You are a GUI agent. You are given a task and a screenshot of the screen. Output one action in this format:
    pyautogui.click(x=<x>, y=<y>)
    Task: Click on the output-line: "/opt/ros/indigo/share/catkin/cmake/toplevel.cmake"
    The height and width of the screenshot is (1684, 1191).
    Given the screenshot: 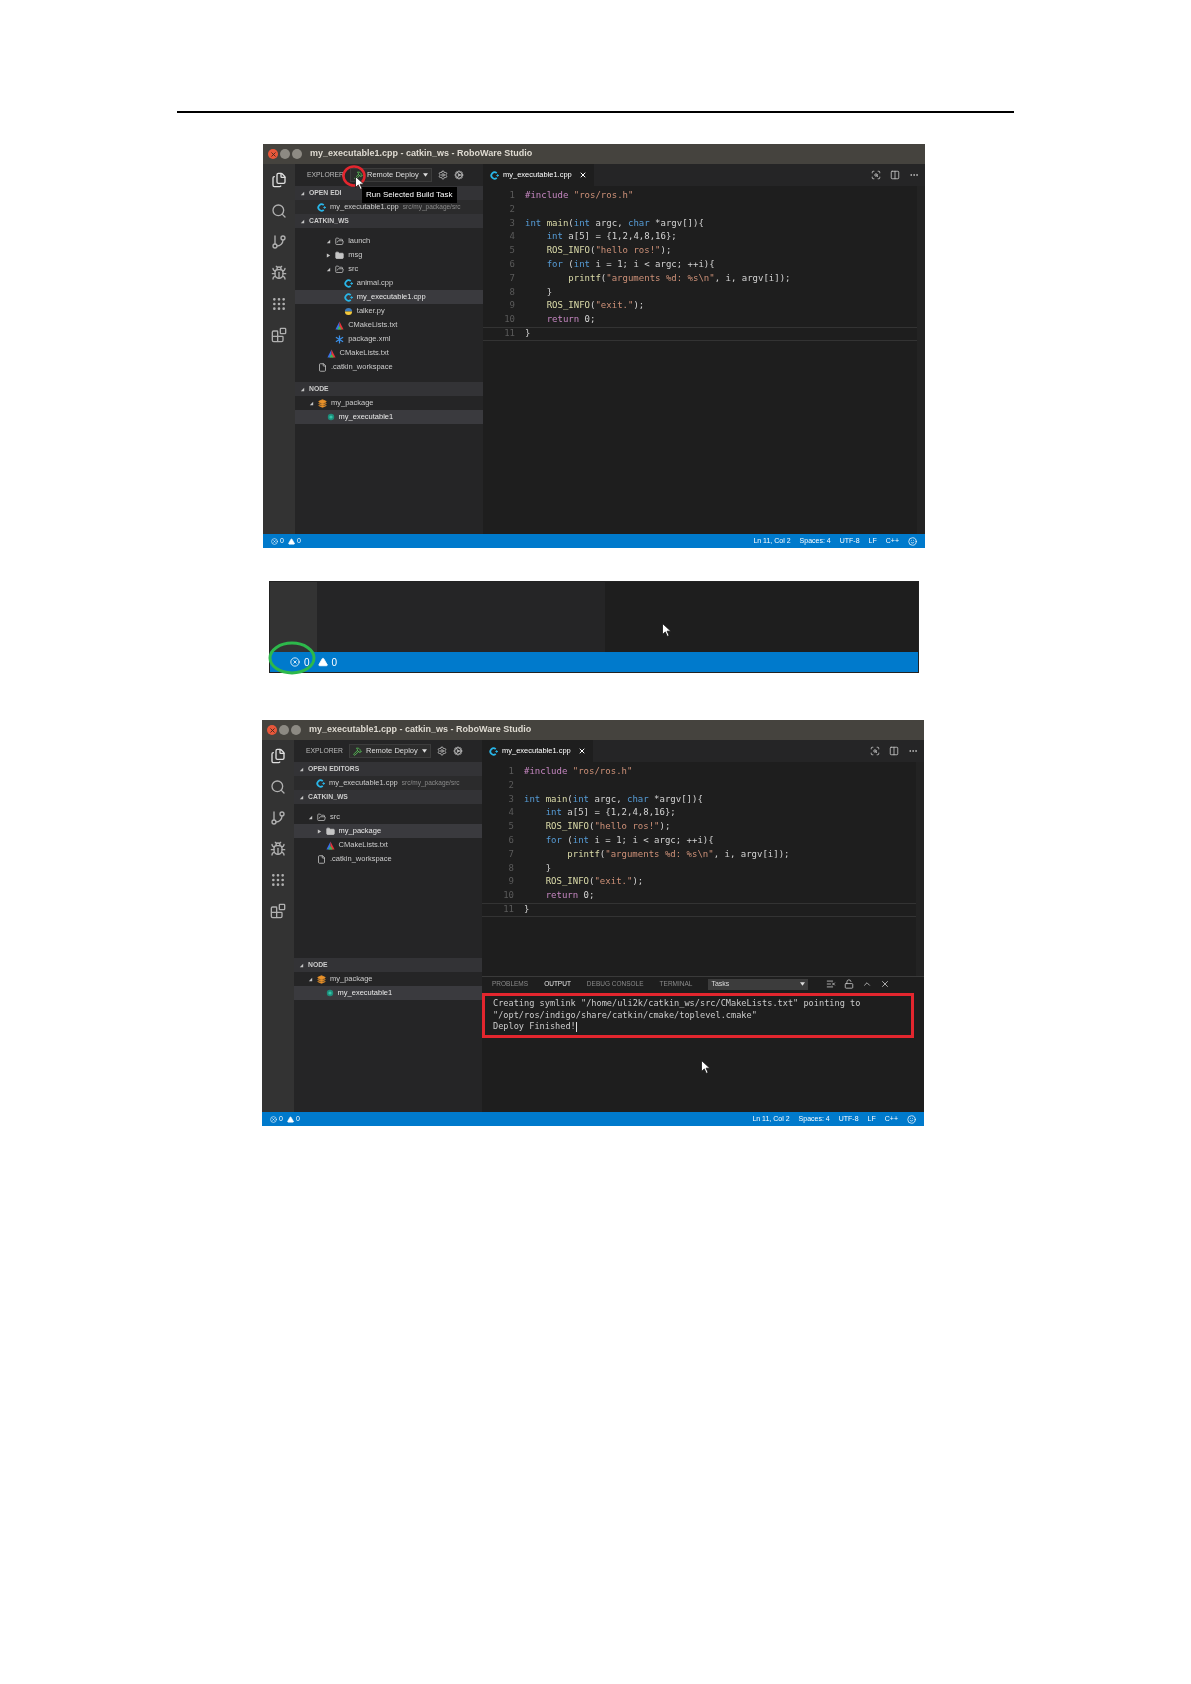 What is the action you would take?
    pyautogui.click(x=625, y=1015)
    